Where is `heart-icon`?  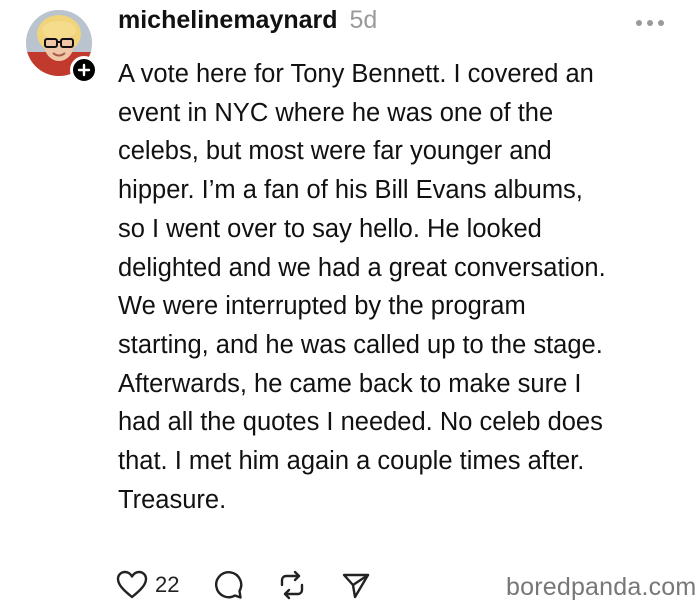
heart-icon is located at coordinates (132, 584).